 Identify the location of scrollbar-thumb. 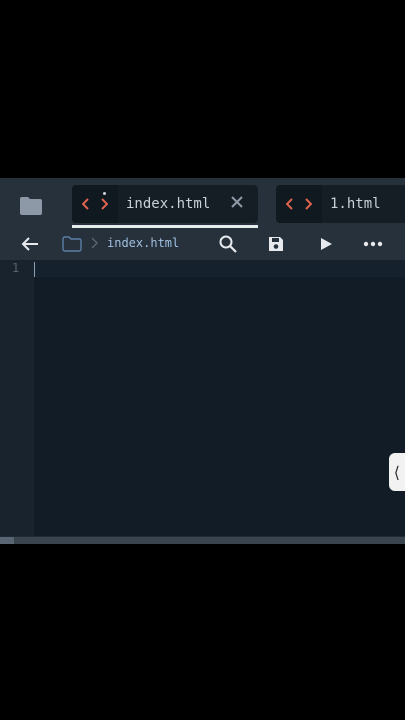
(7, 540).